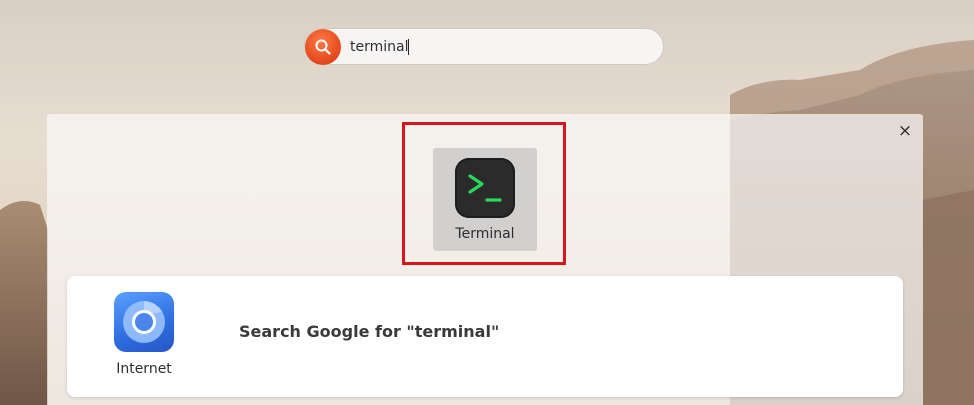 The height and width of the screenshot is (405, 974). I want to click on text-cursor, so click(408, 47).